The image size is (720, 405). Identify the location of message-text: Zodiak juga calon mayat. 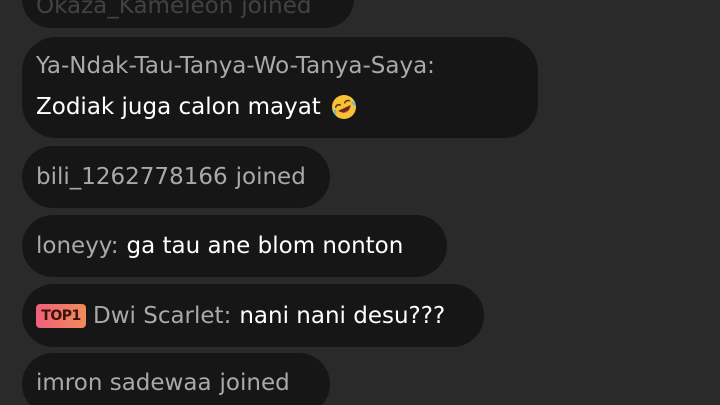
(178, 107).